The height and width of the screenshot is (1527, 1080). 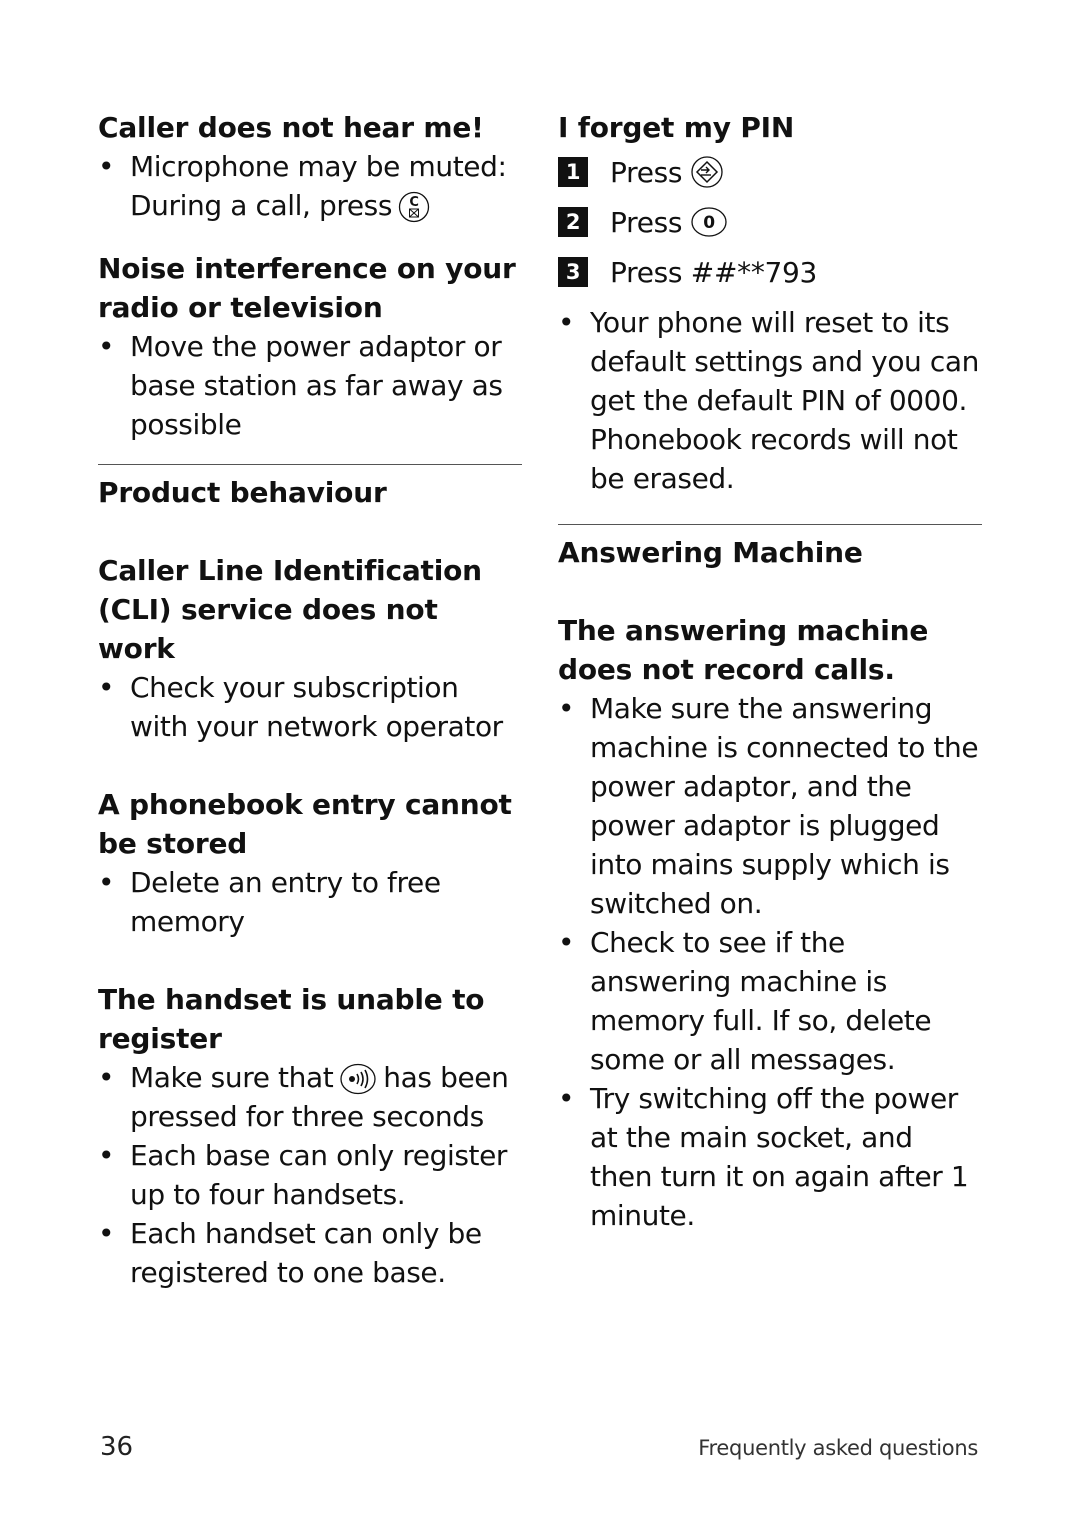 I want to click on bullet-text: Delete an entry to free memory, so click(x=285, y=902).